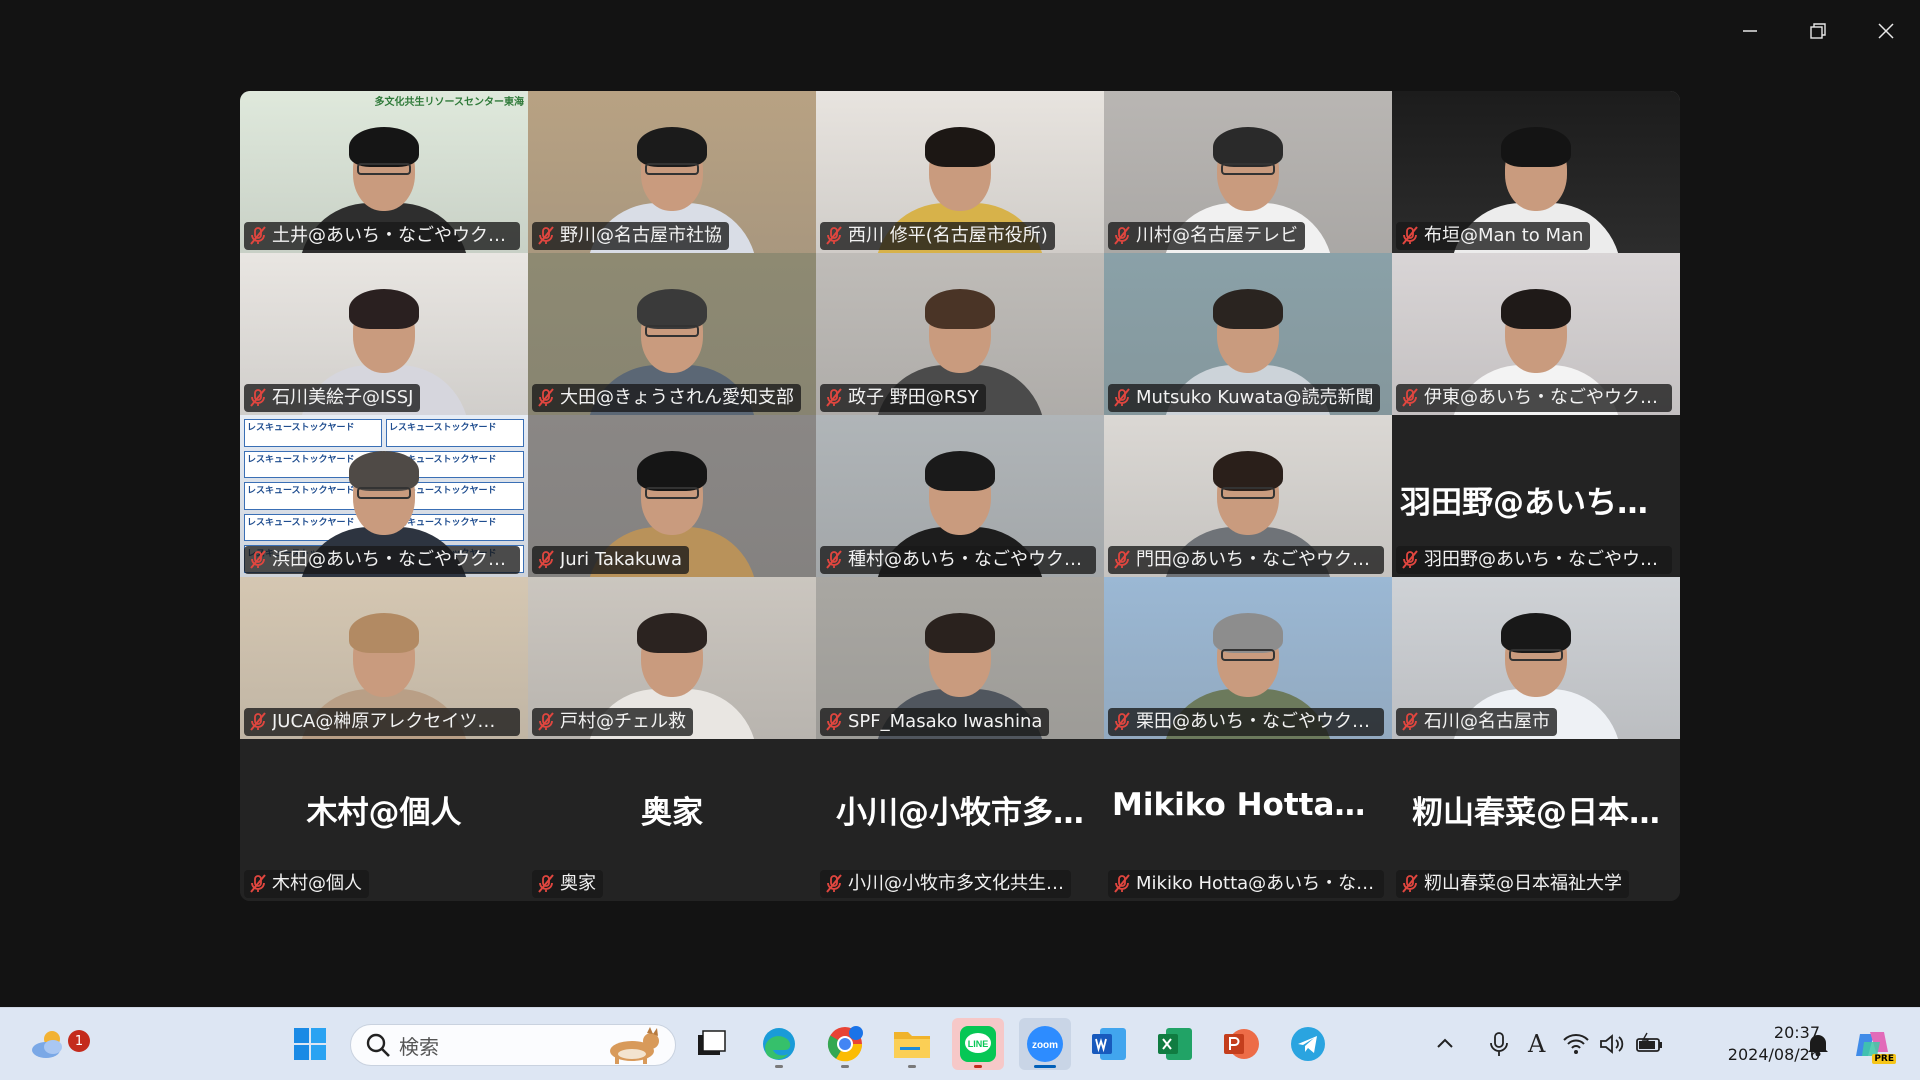 This screenshot has height=1080, width=1920. I want to click on participant-name-label: 布垣@Man to Man, so click(1493, 236).